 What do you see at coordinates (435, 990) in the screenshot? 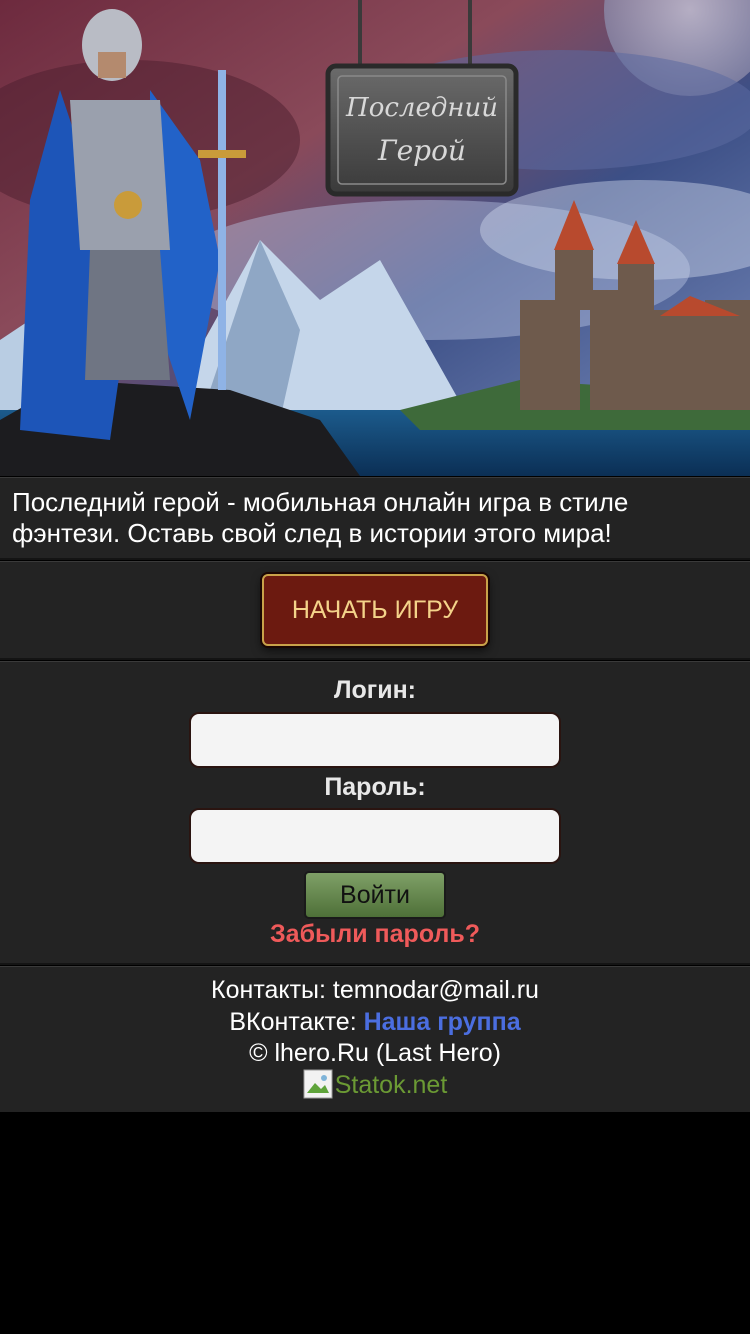
I see `contact-email: temnodar@mail.ru` at bounding box center [435, 990].